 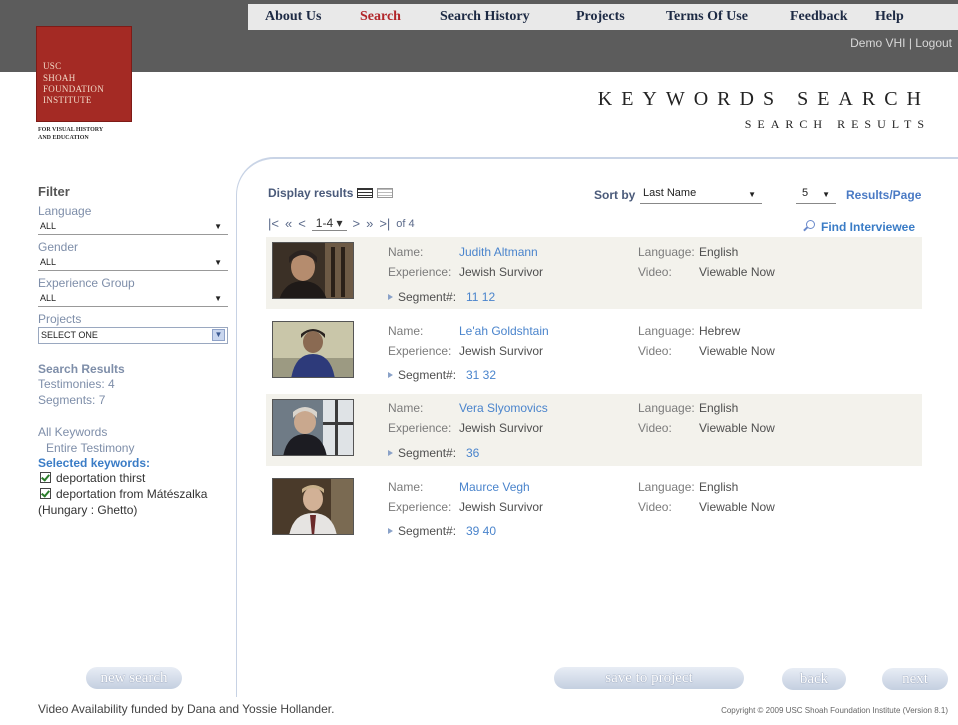 I want to click on page-total: of 4, so click(x=405, y=223).